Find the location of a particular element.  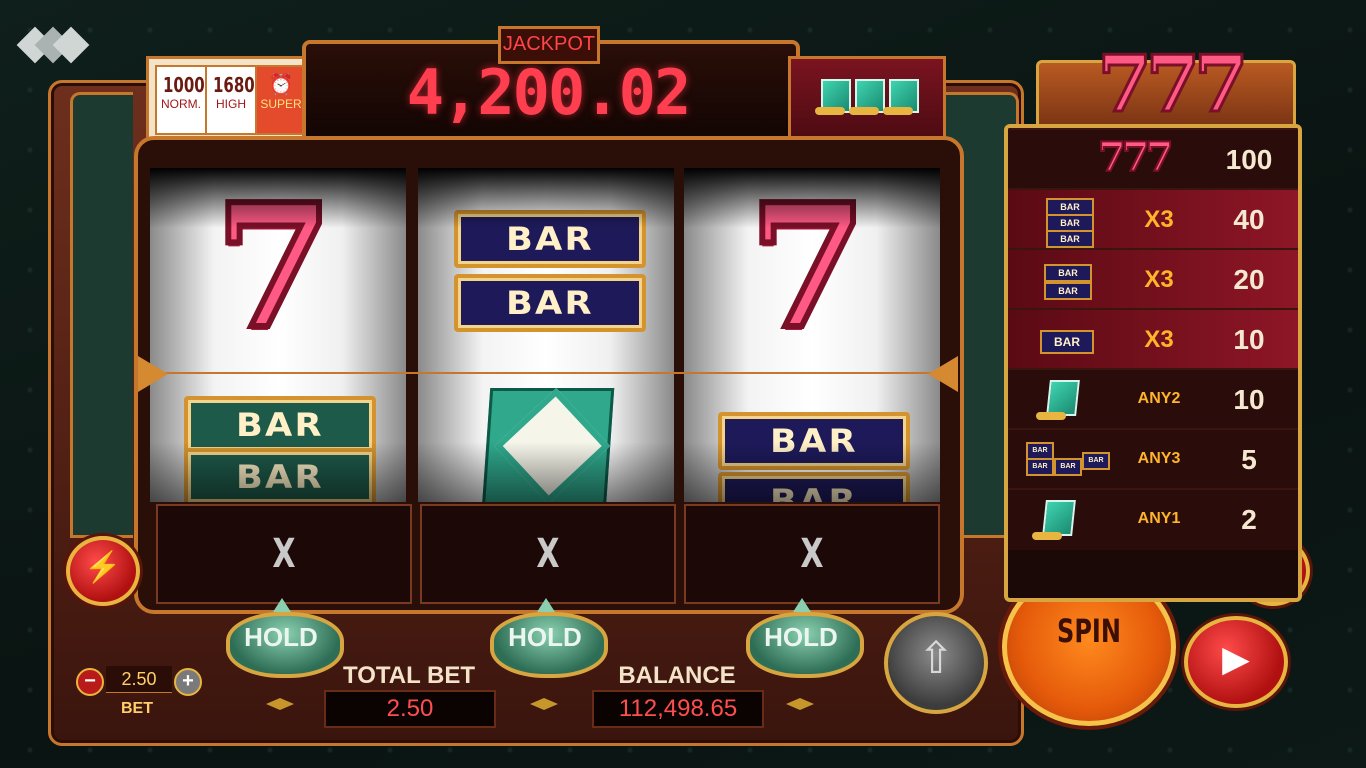

reel-3: 7 BAR BAR is located at coordinates (812, 335).